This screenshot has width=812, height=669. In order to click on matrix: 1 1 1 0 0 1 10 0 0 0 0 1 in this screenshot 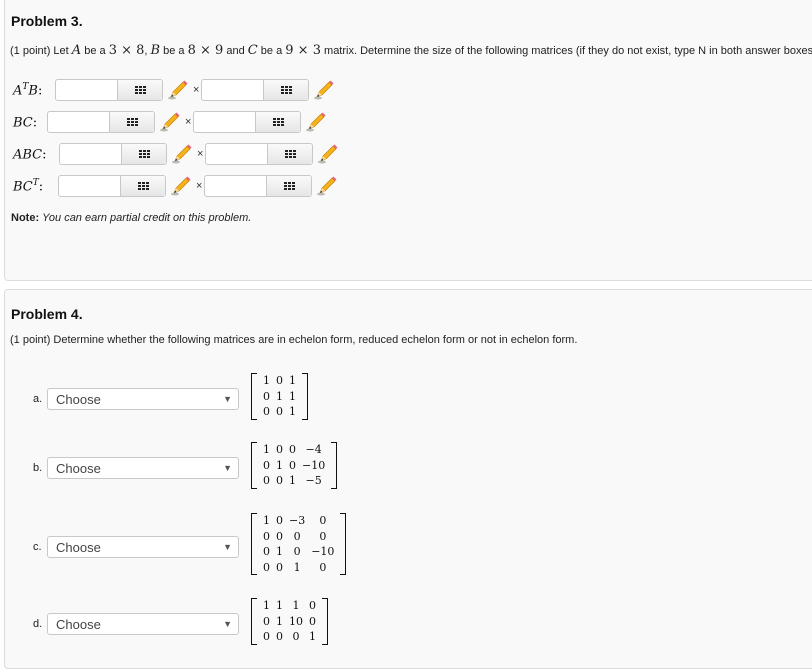, I will do `click(289, 621)`.